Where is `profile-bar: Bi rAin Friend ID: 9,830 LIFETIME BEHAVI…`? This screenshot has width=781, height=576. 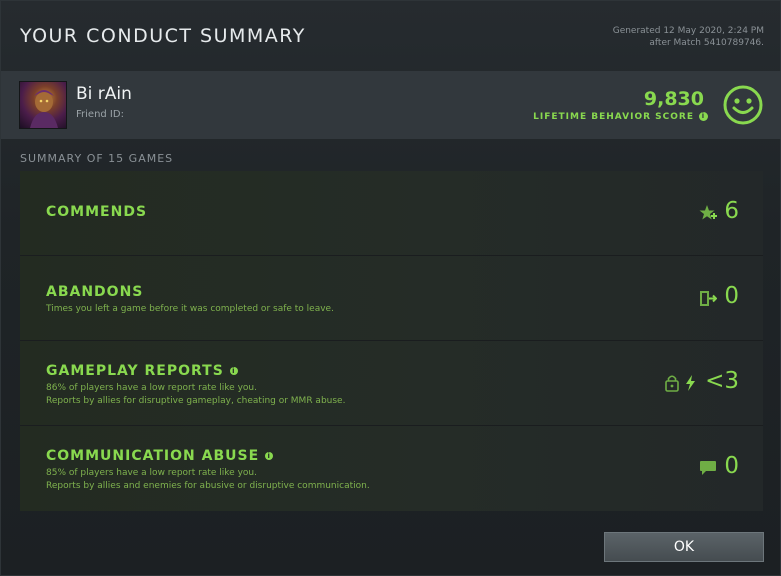 profile-bar: Bi rAin Friend ID: 9,830 LIFETIME BEHAVI… is located at coordinates (391, 105).